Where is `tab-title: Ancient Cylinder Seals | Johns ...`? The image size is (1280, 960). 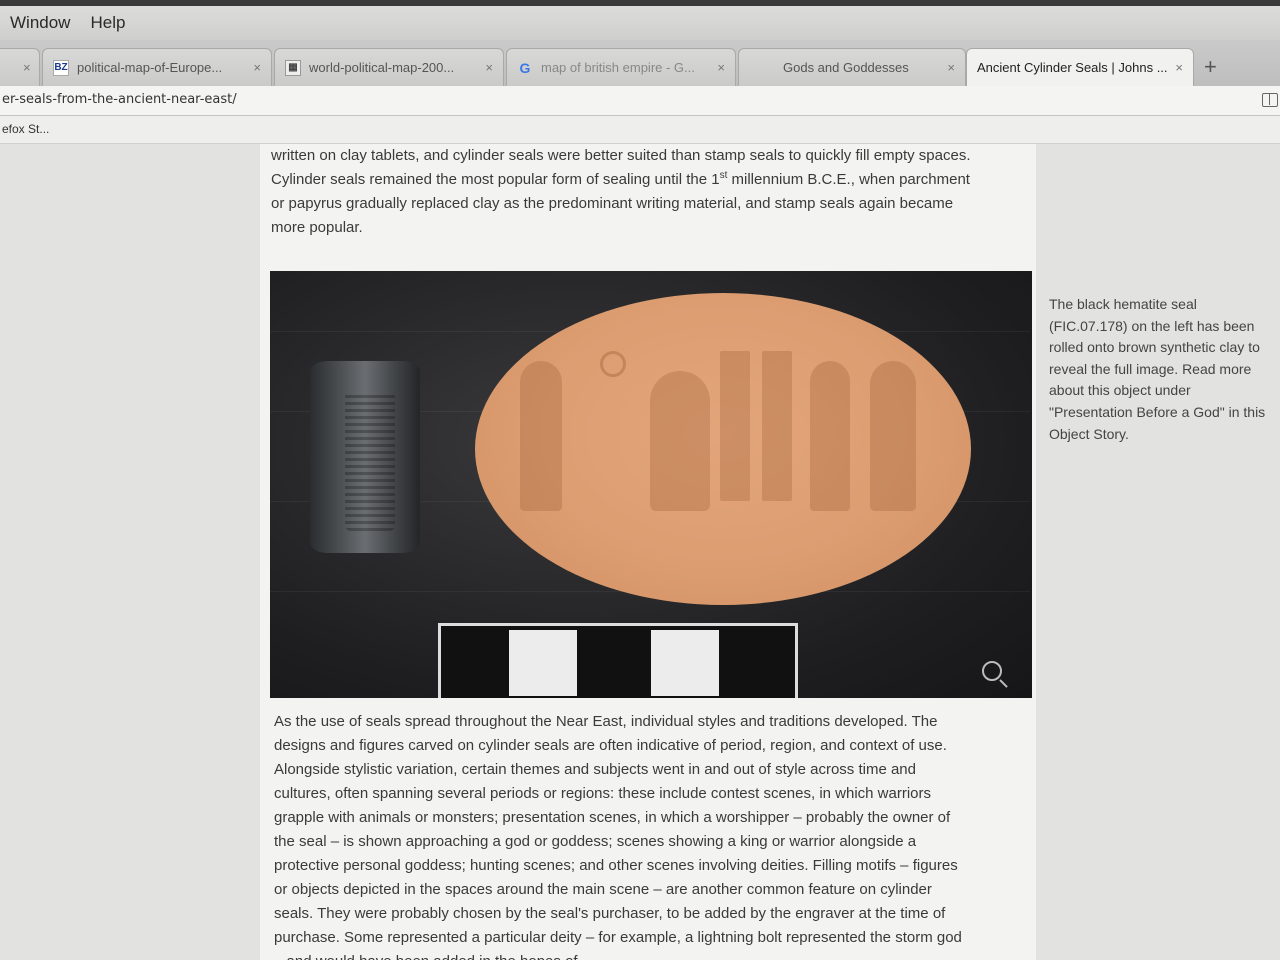
tab-title: Ancient Cylinder Seals | Johns ... is located at coordinates (1072, 67).